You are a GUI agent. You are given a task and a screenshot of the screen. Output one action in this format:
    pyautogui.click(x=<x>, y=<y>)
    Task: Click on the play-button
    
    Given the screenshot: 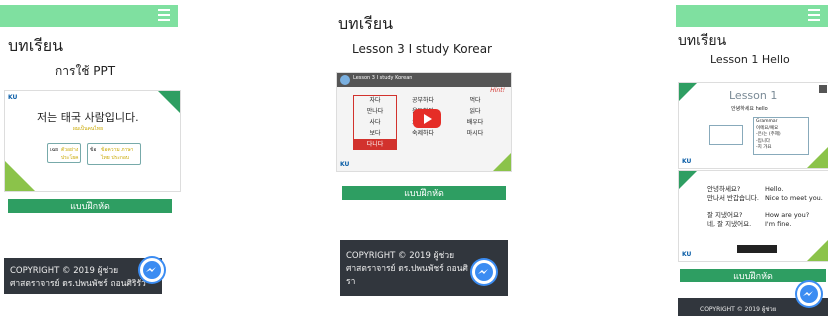 What is the action you would take?
    pyautogui.click(x=427, y=118)
    